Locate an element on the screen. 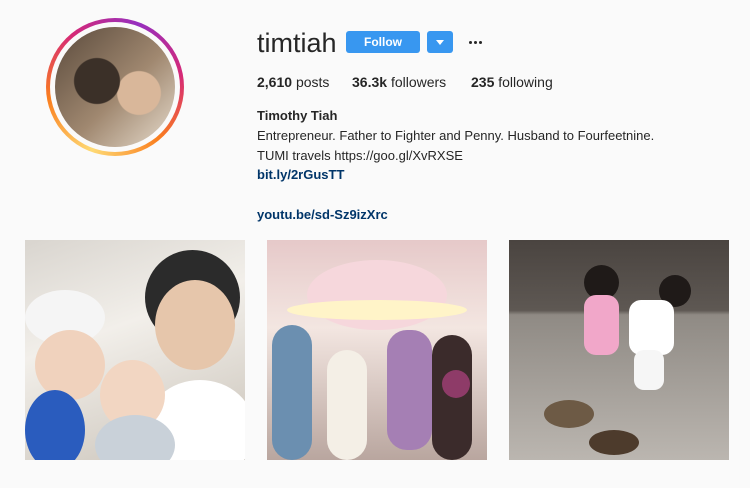 This screenshot has height=488, width=750. posts-stat: 2,610 posts is located at coordinates (293, 82).